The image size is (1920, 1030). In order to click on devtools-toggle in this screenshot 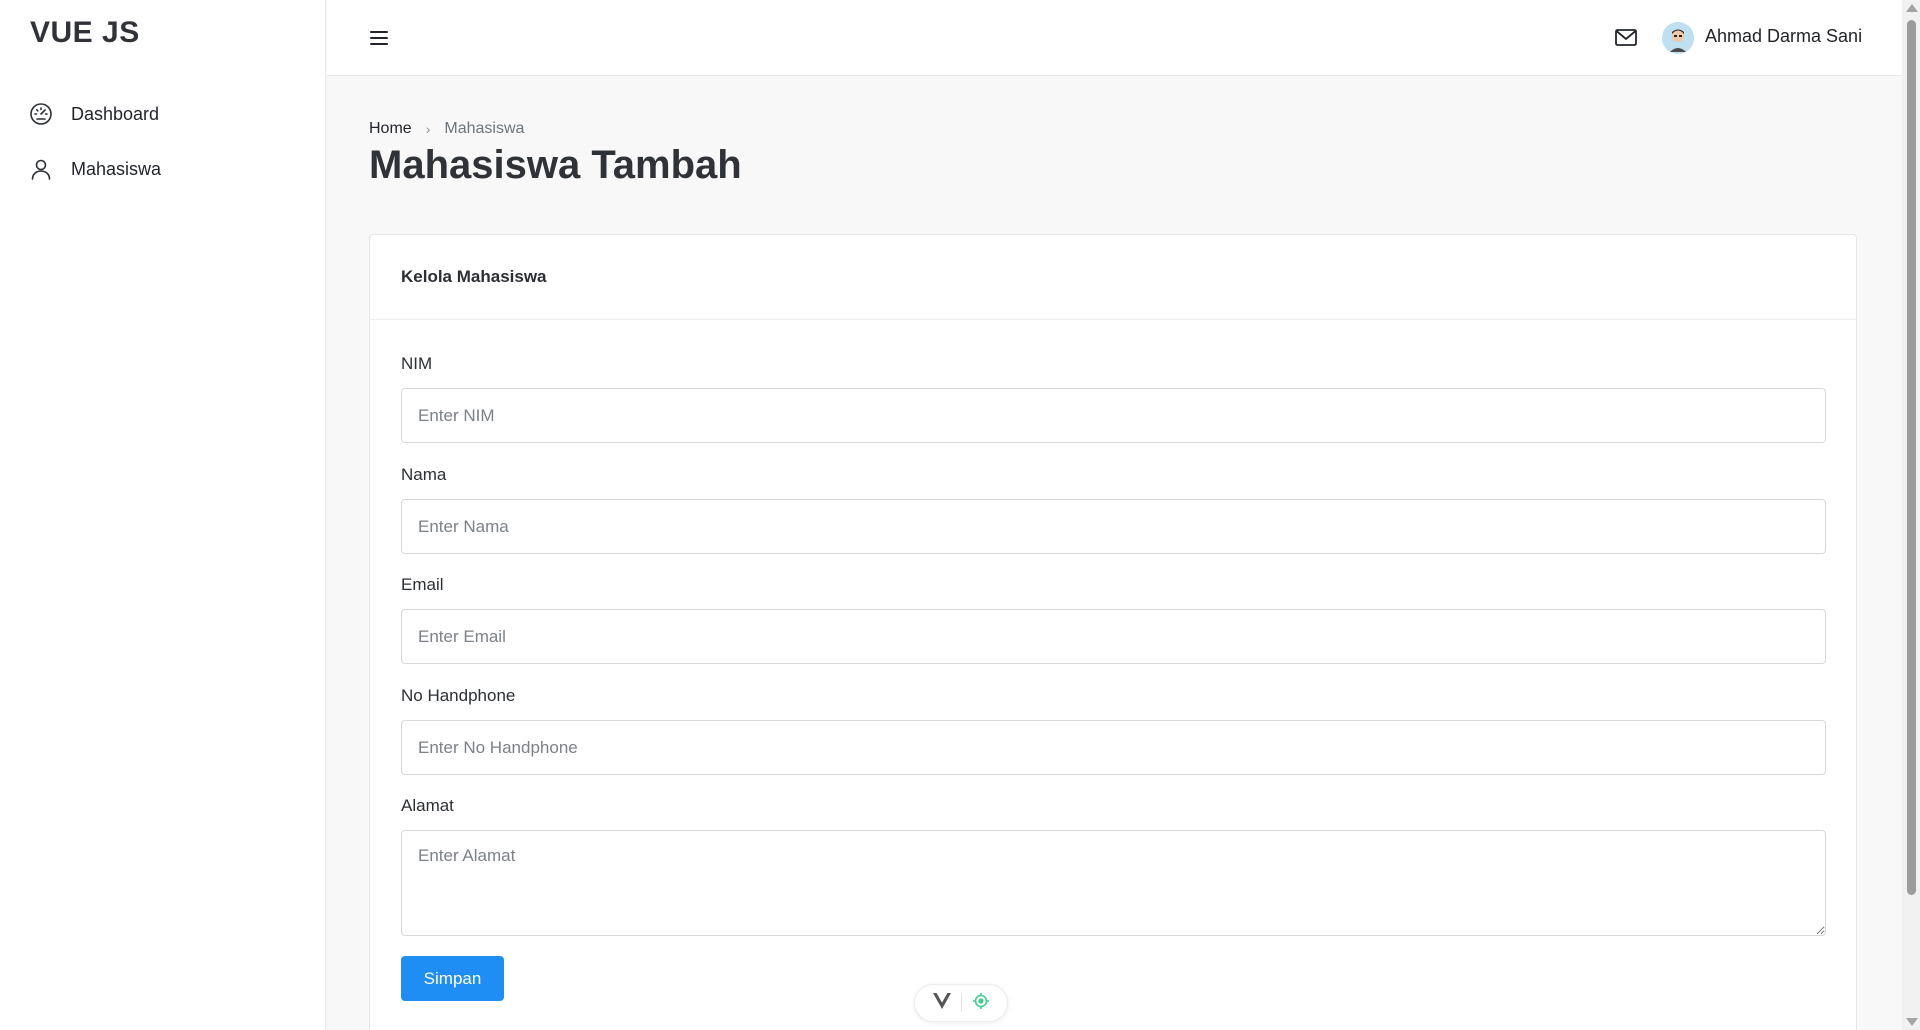, I will do `click(961, 1003)`.